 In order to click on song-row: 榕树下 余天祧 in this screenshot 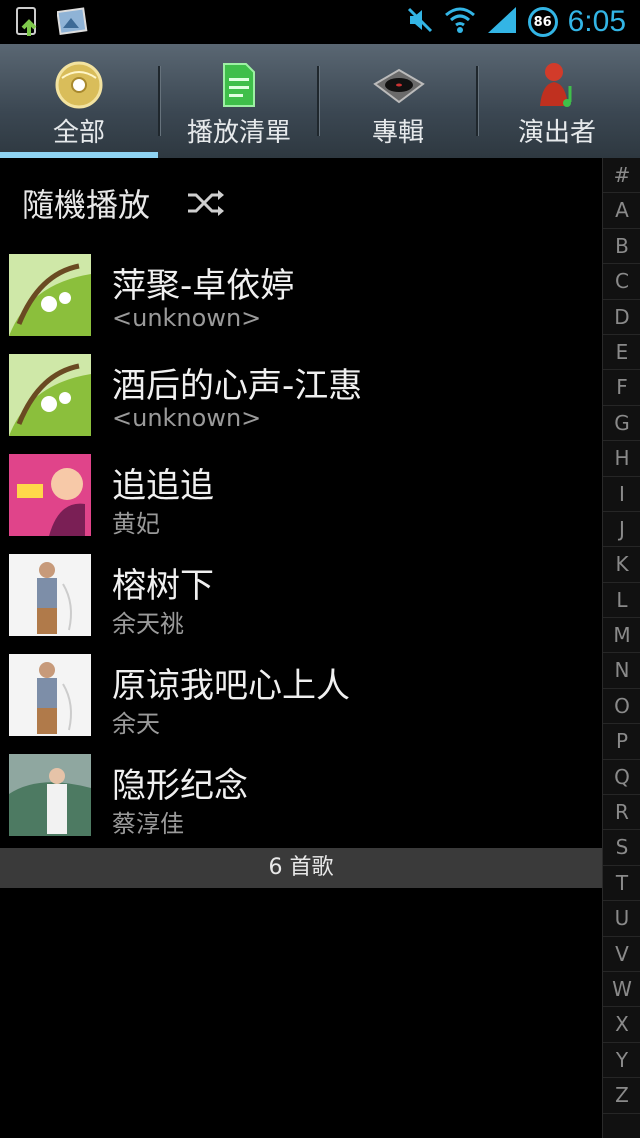, I will do `click(300, 596)`.